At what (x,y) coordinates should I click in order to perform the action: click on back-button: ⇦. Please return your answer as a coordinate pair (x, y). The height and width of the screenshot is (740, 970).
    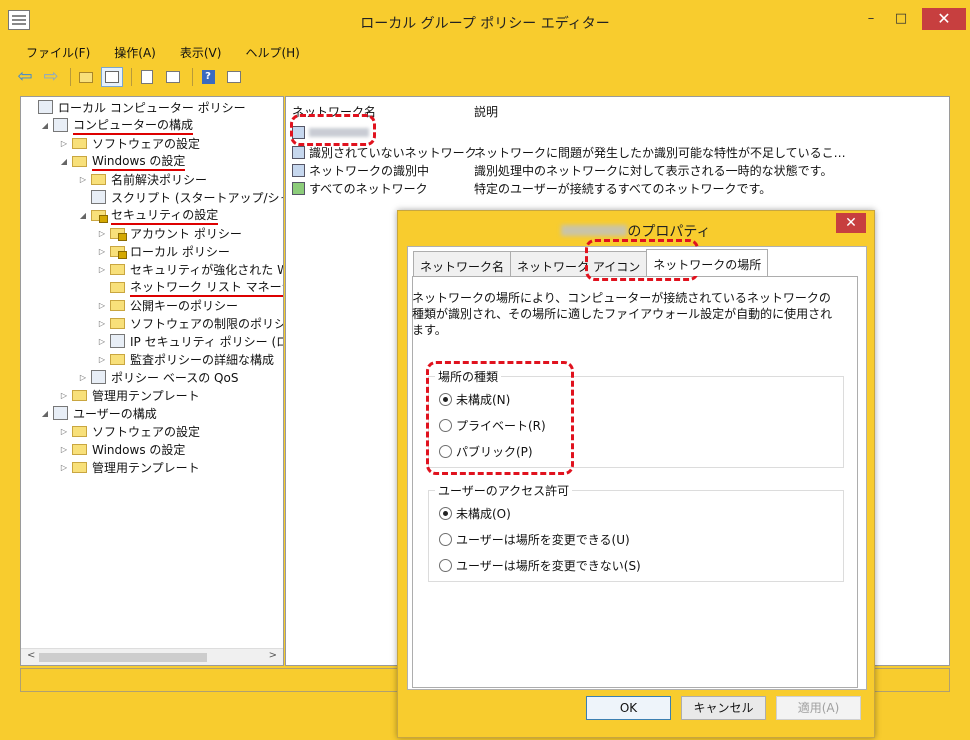
    Looking at the image, I should click on (25, 77).